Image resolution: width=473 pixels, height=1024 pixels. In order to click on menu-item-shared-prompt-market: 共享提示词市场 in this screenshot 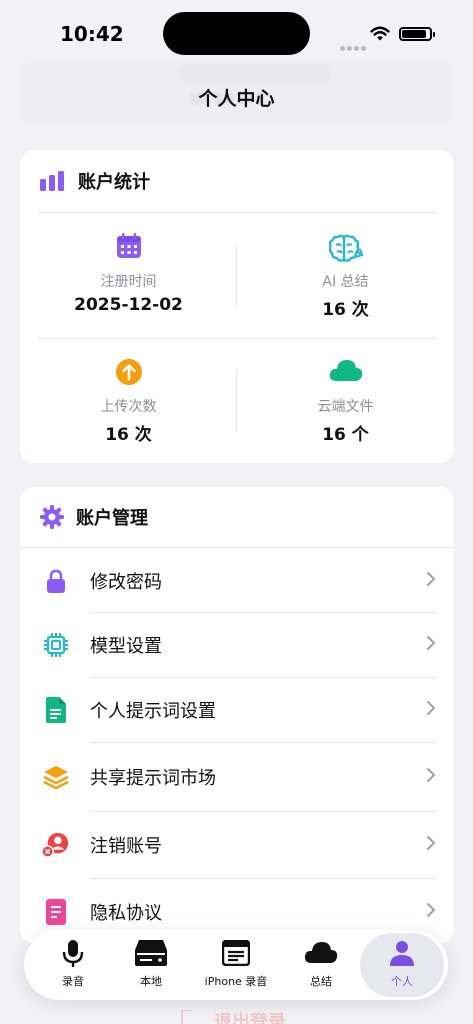, I will do `click(237, 777)`.